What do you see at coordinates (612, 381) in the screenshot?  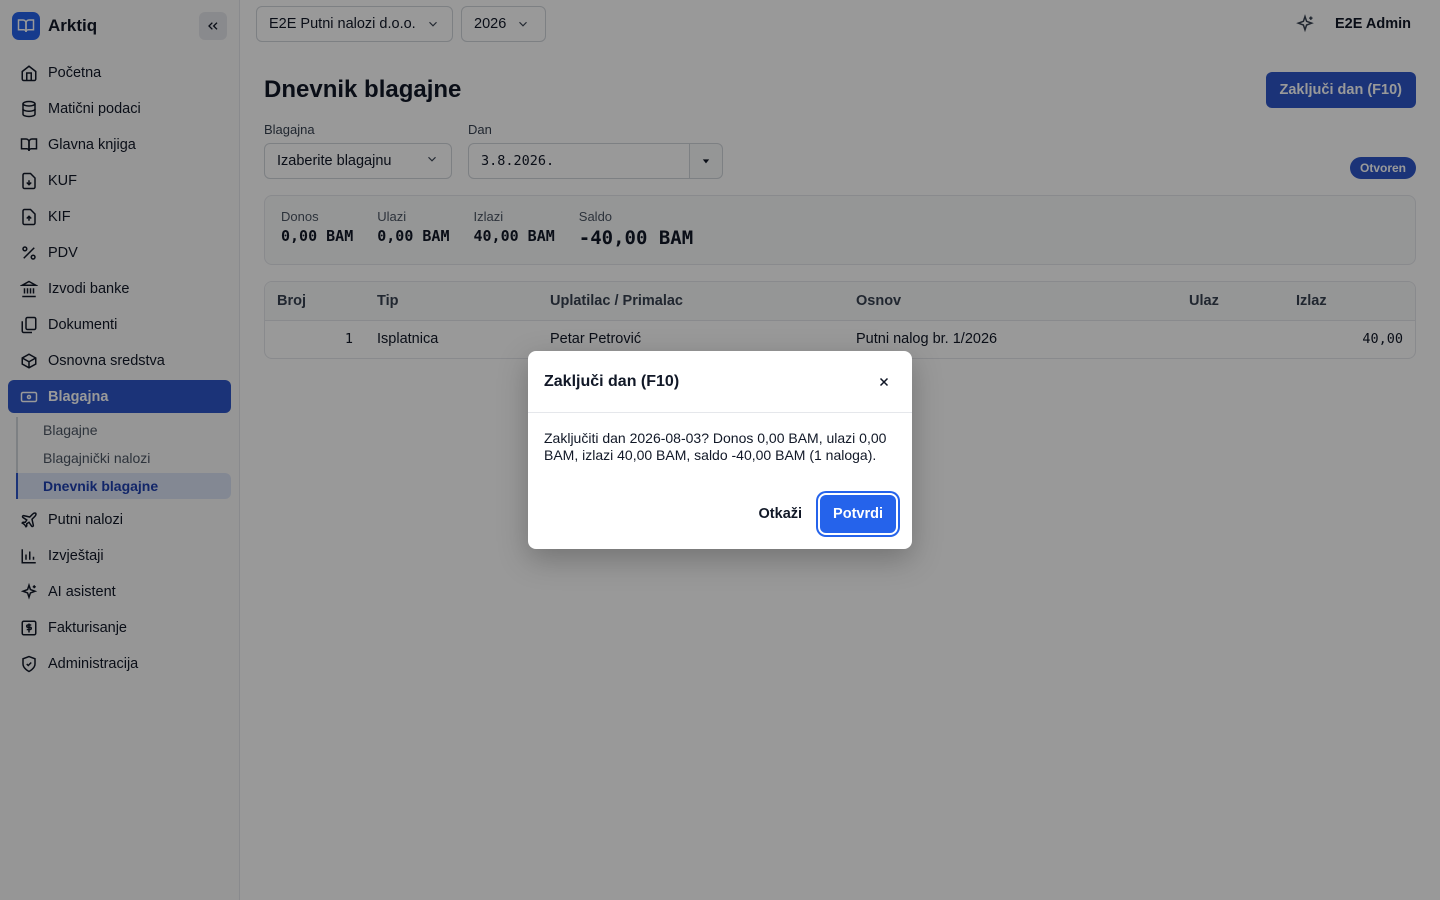 I see `dialog-title: Zaključi dan (F10)` at bounding box center [612, 381].